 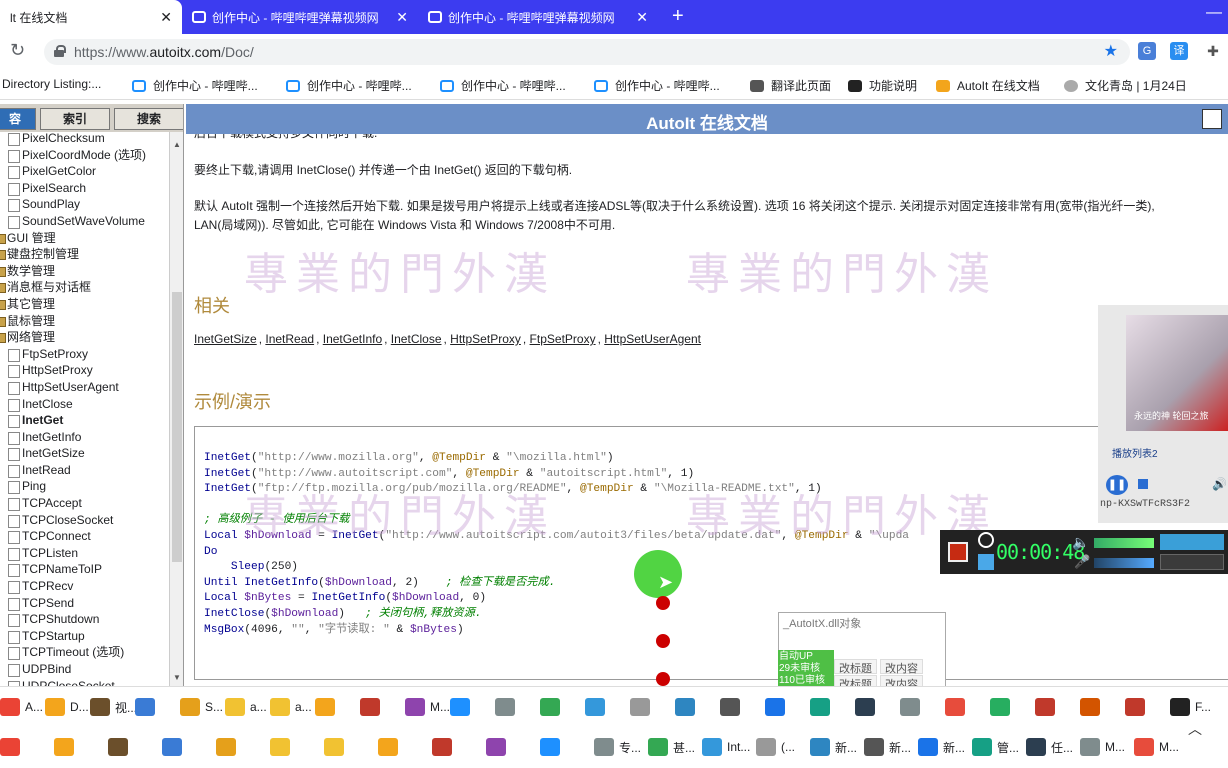 I want to click on tree-item-消息框与对话框: 消息框与对话框, so click(x=84, y=287).